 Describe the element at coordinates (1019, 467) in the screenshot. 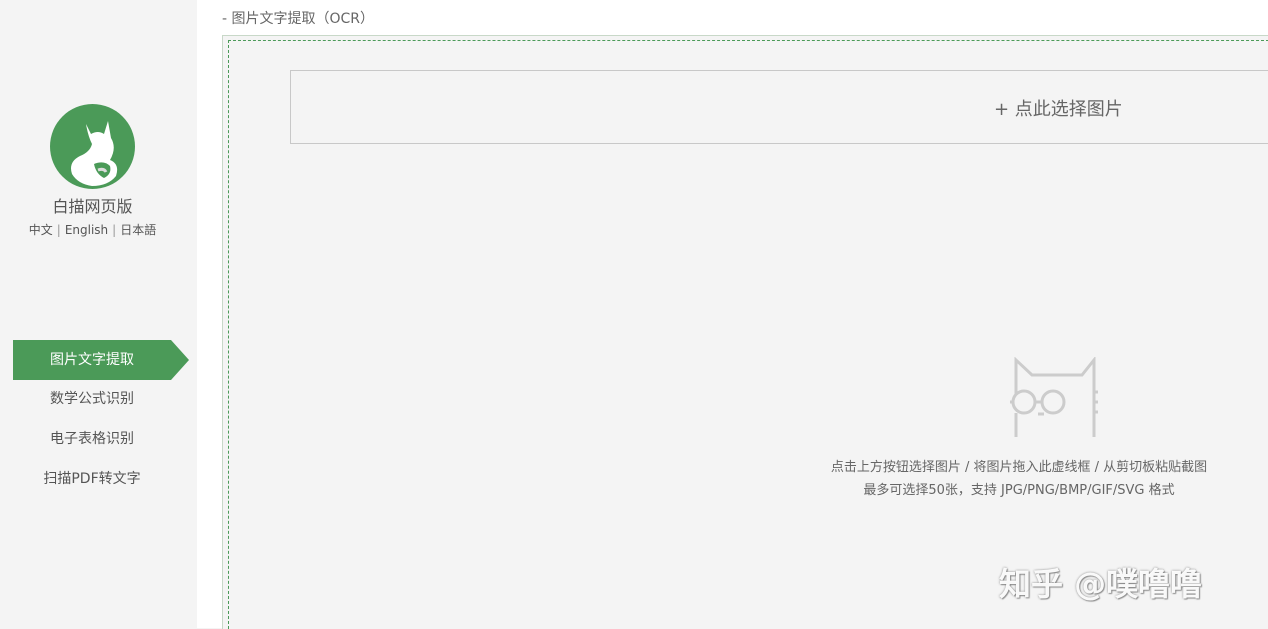

I see `hint-text-line1: 点击上方按钮选择图片 / 将图片拖入此虚线框 / 从剪切板粘贴截图` at that location.